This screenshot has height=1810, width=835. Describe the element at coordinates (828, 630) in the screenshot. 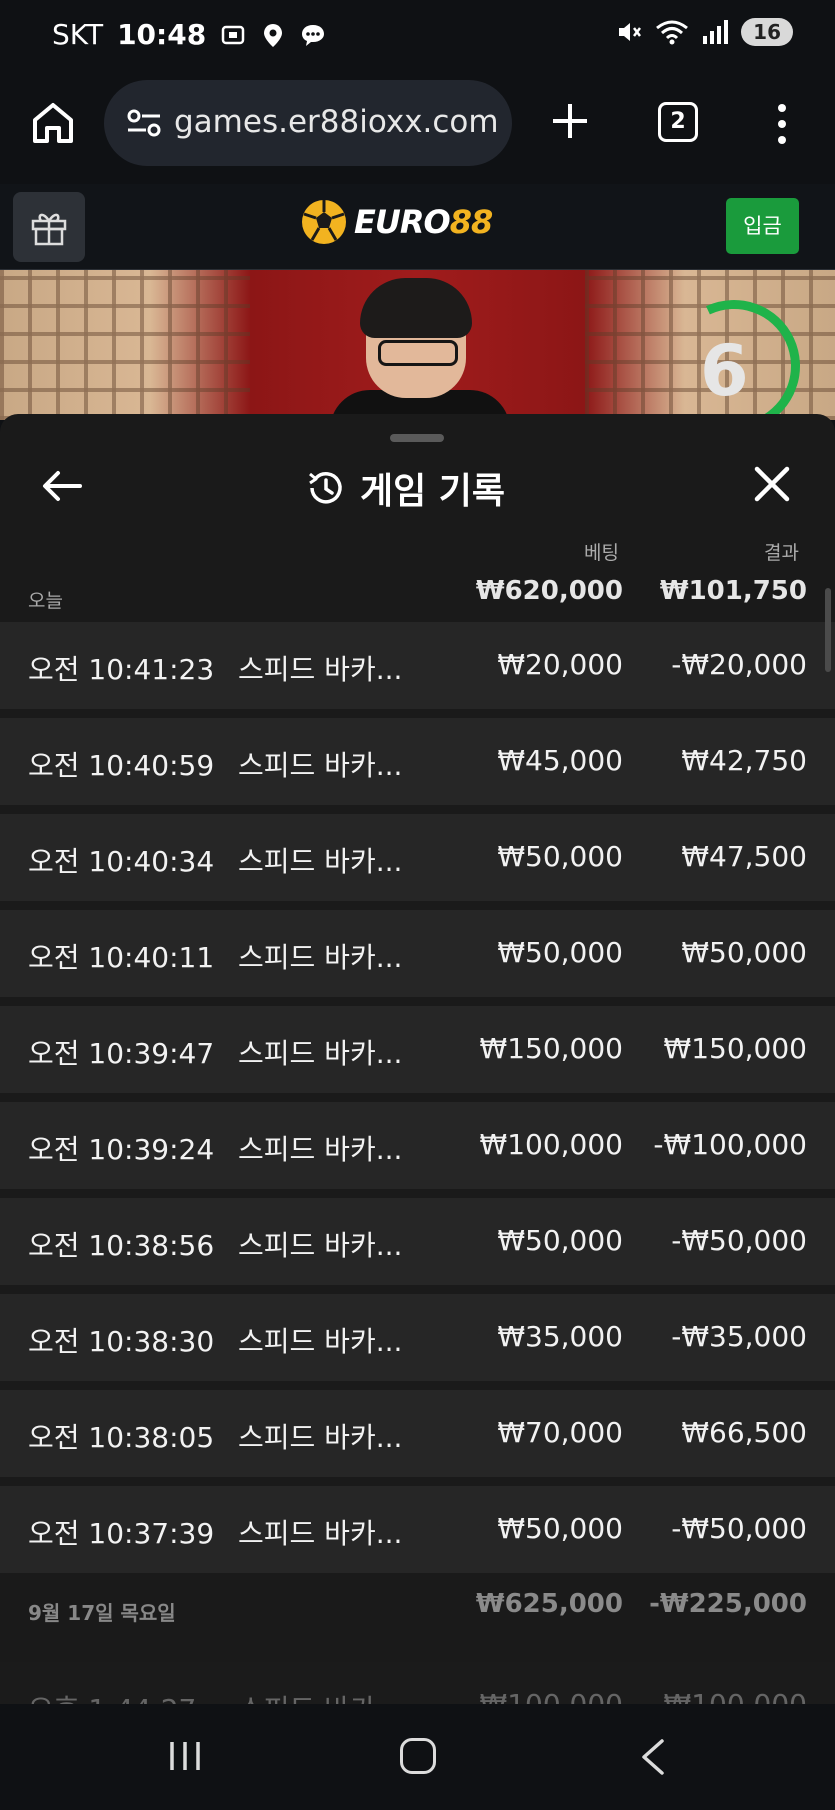

I see `scrollbar` at that location.